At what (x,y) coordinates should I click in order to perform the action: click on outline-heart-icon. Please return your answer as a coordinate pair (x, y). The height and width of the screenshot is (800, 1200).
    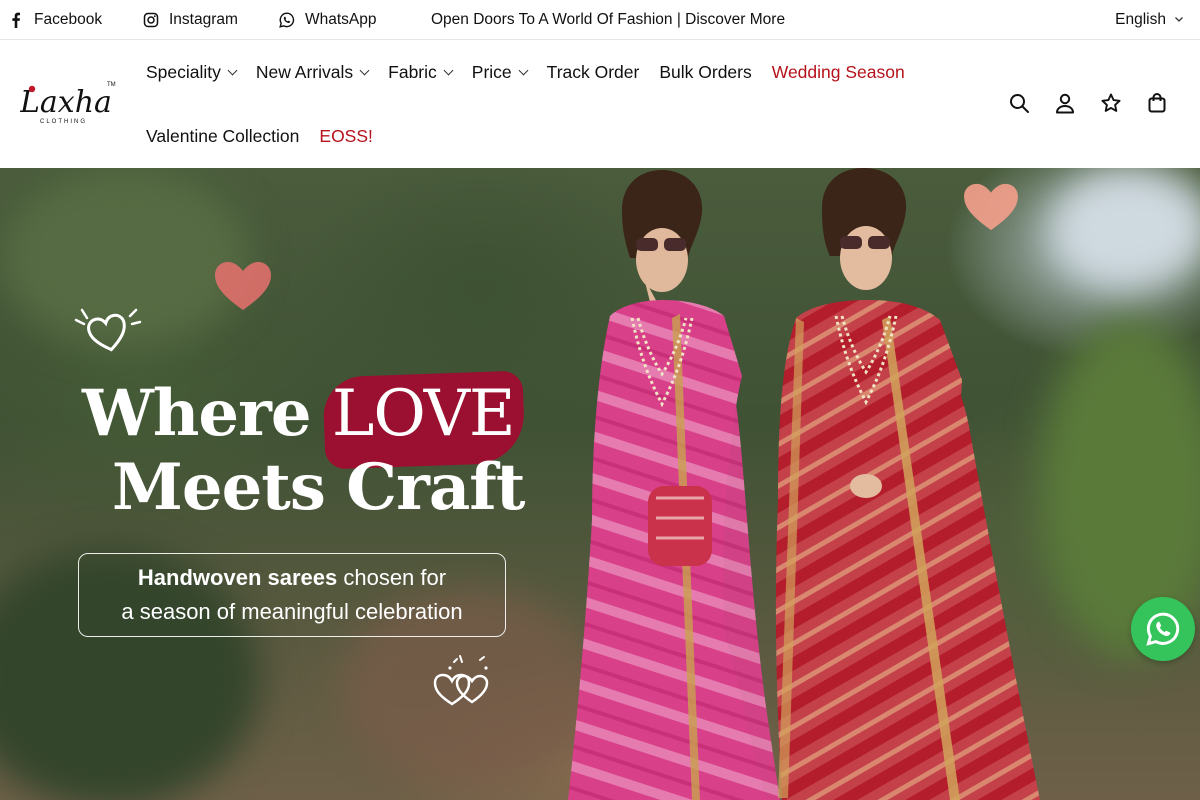
    Looking at the image, I should click on (108, 330).